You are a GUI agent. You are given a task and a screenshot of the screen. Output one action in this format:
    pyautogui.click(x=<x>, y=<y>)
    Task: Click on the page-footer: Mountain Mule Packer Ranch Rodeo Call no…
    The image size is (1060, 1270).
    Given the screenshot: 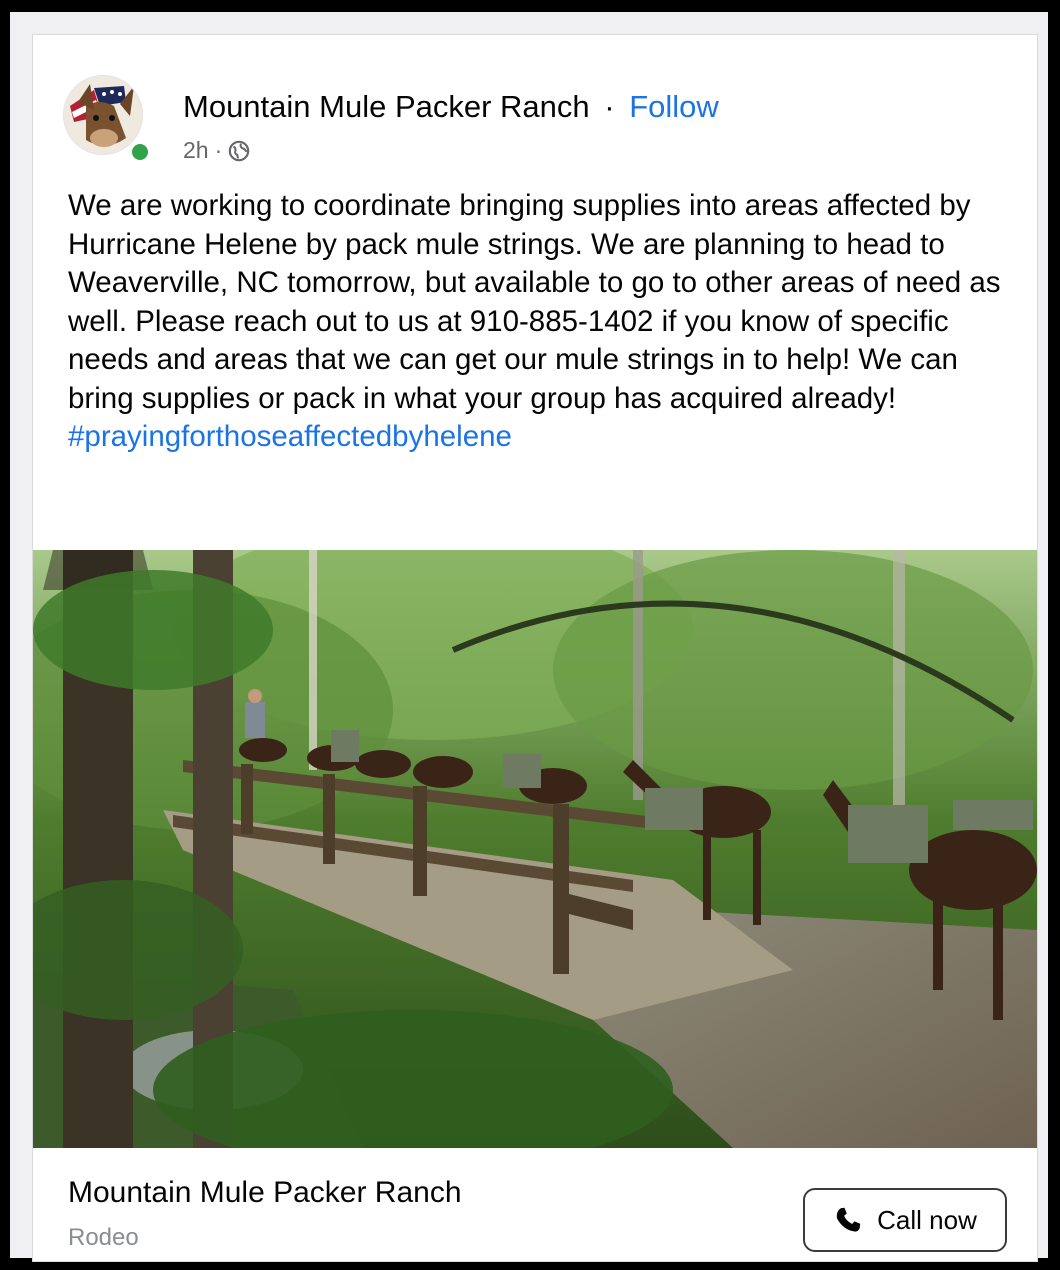 What is the action you would take?
    pyautogui.click(x=535, y=1204)
    